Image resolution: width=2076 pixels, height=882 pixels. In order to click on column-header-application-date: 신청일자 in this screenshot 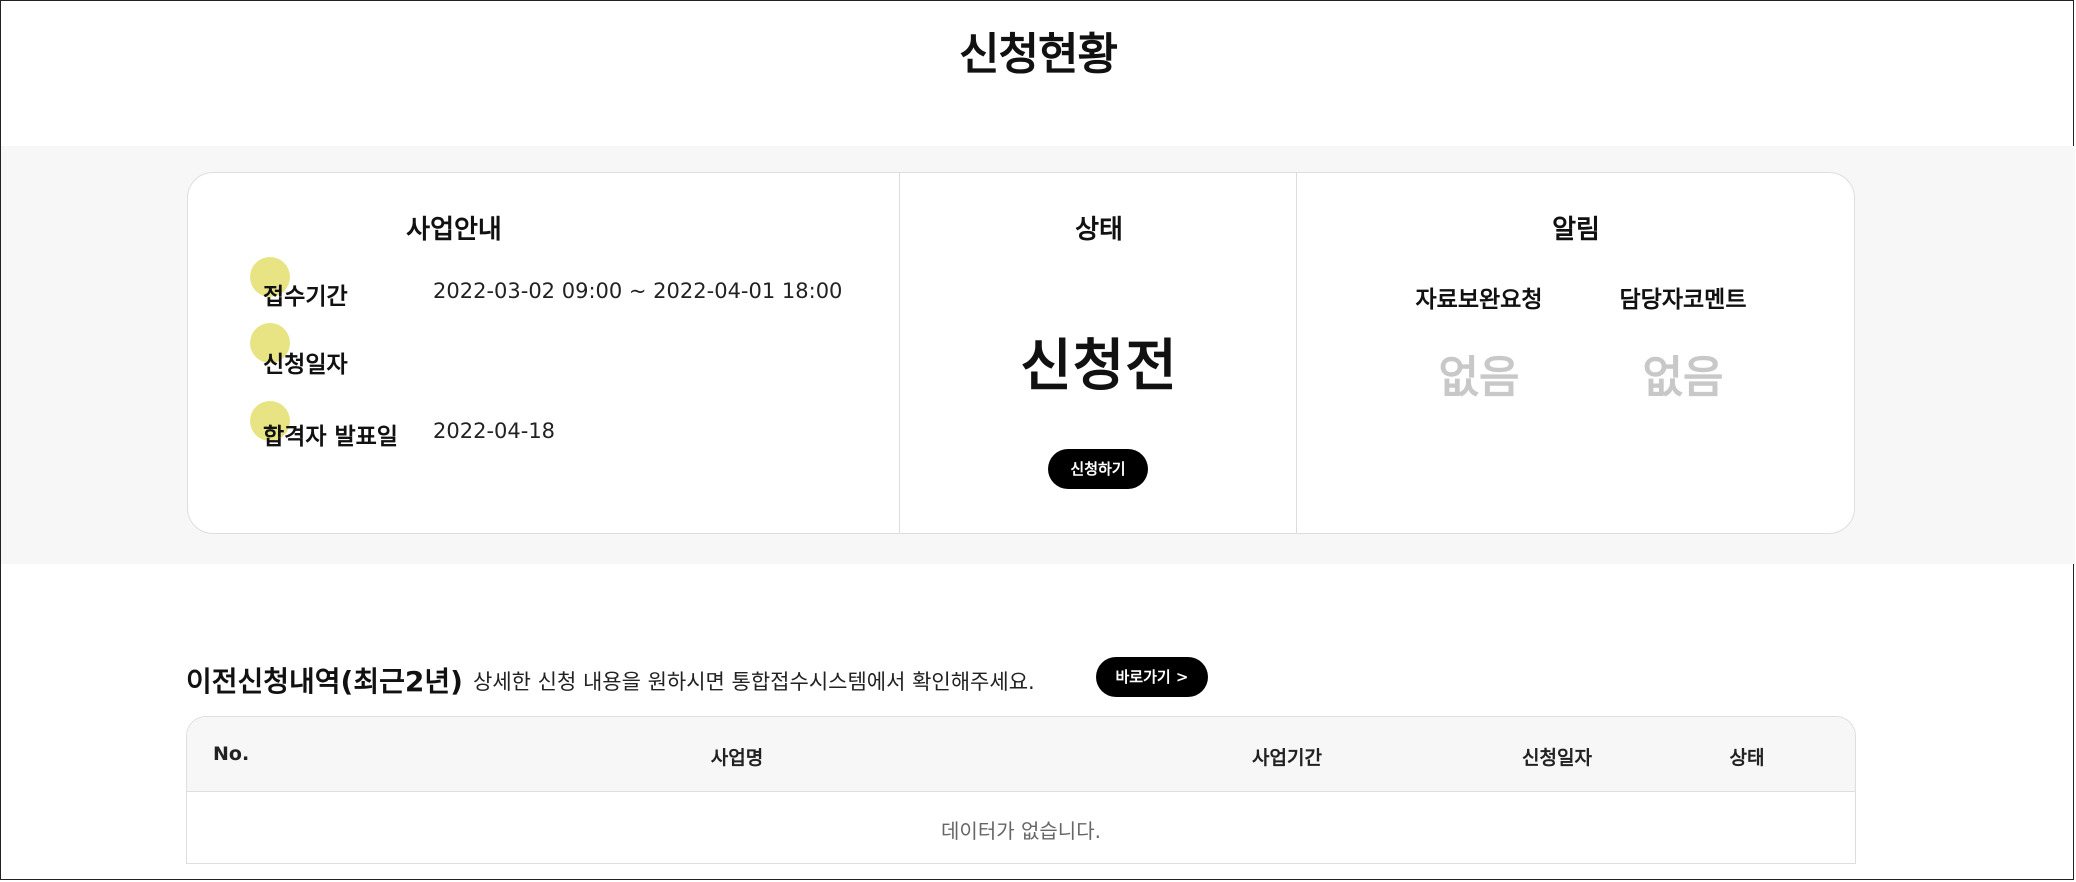, I will do `click(1557, 758)`.